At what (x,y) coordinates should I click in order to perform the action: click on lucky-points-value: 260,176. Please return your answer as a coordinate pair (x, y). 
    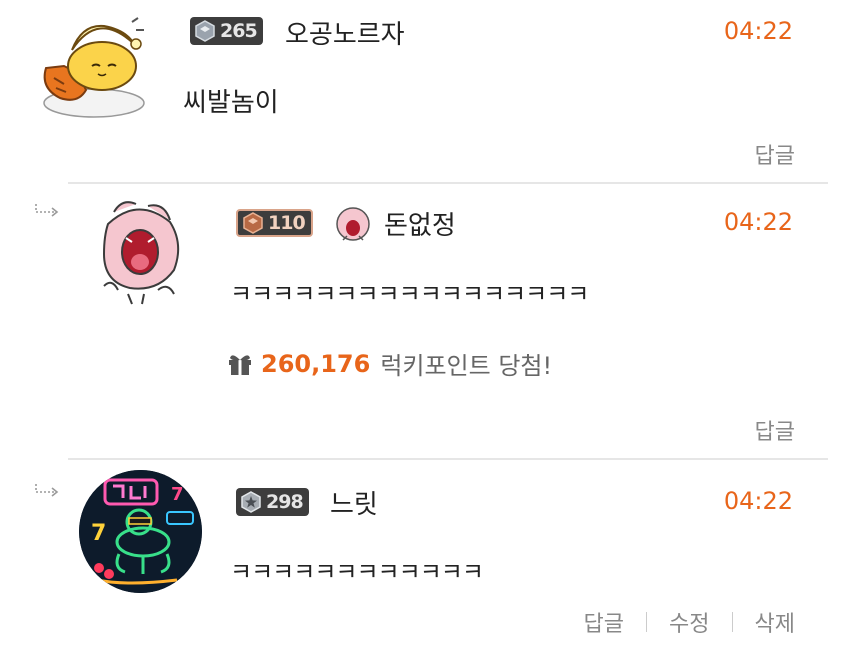
    Looking at the image, I should click on (316, 363).